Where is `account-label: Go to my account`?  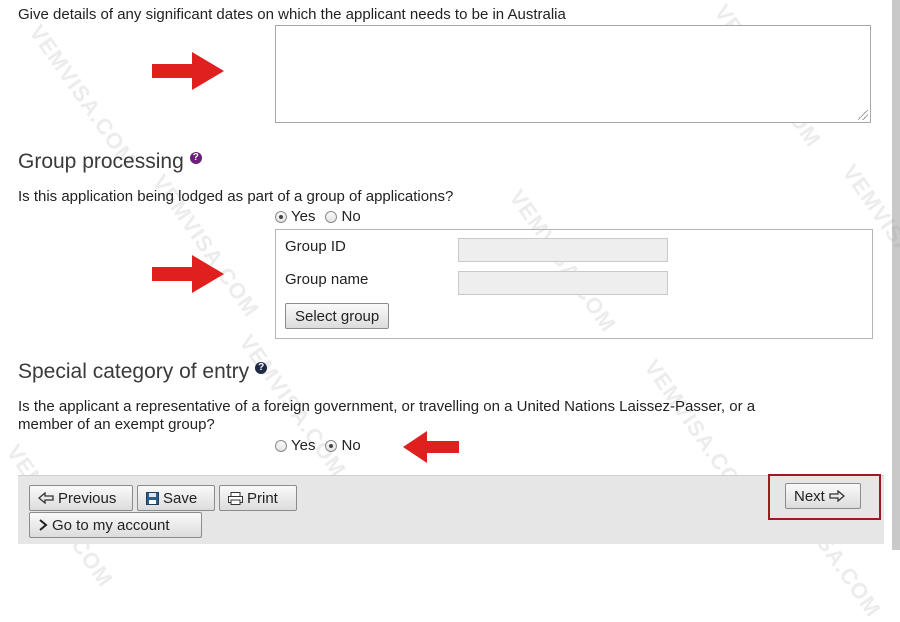 account-label: Go to my account is located at coordinates (111, 525).